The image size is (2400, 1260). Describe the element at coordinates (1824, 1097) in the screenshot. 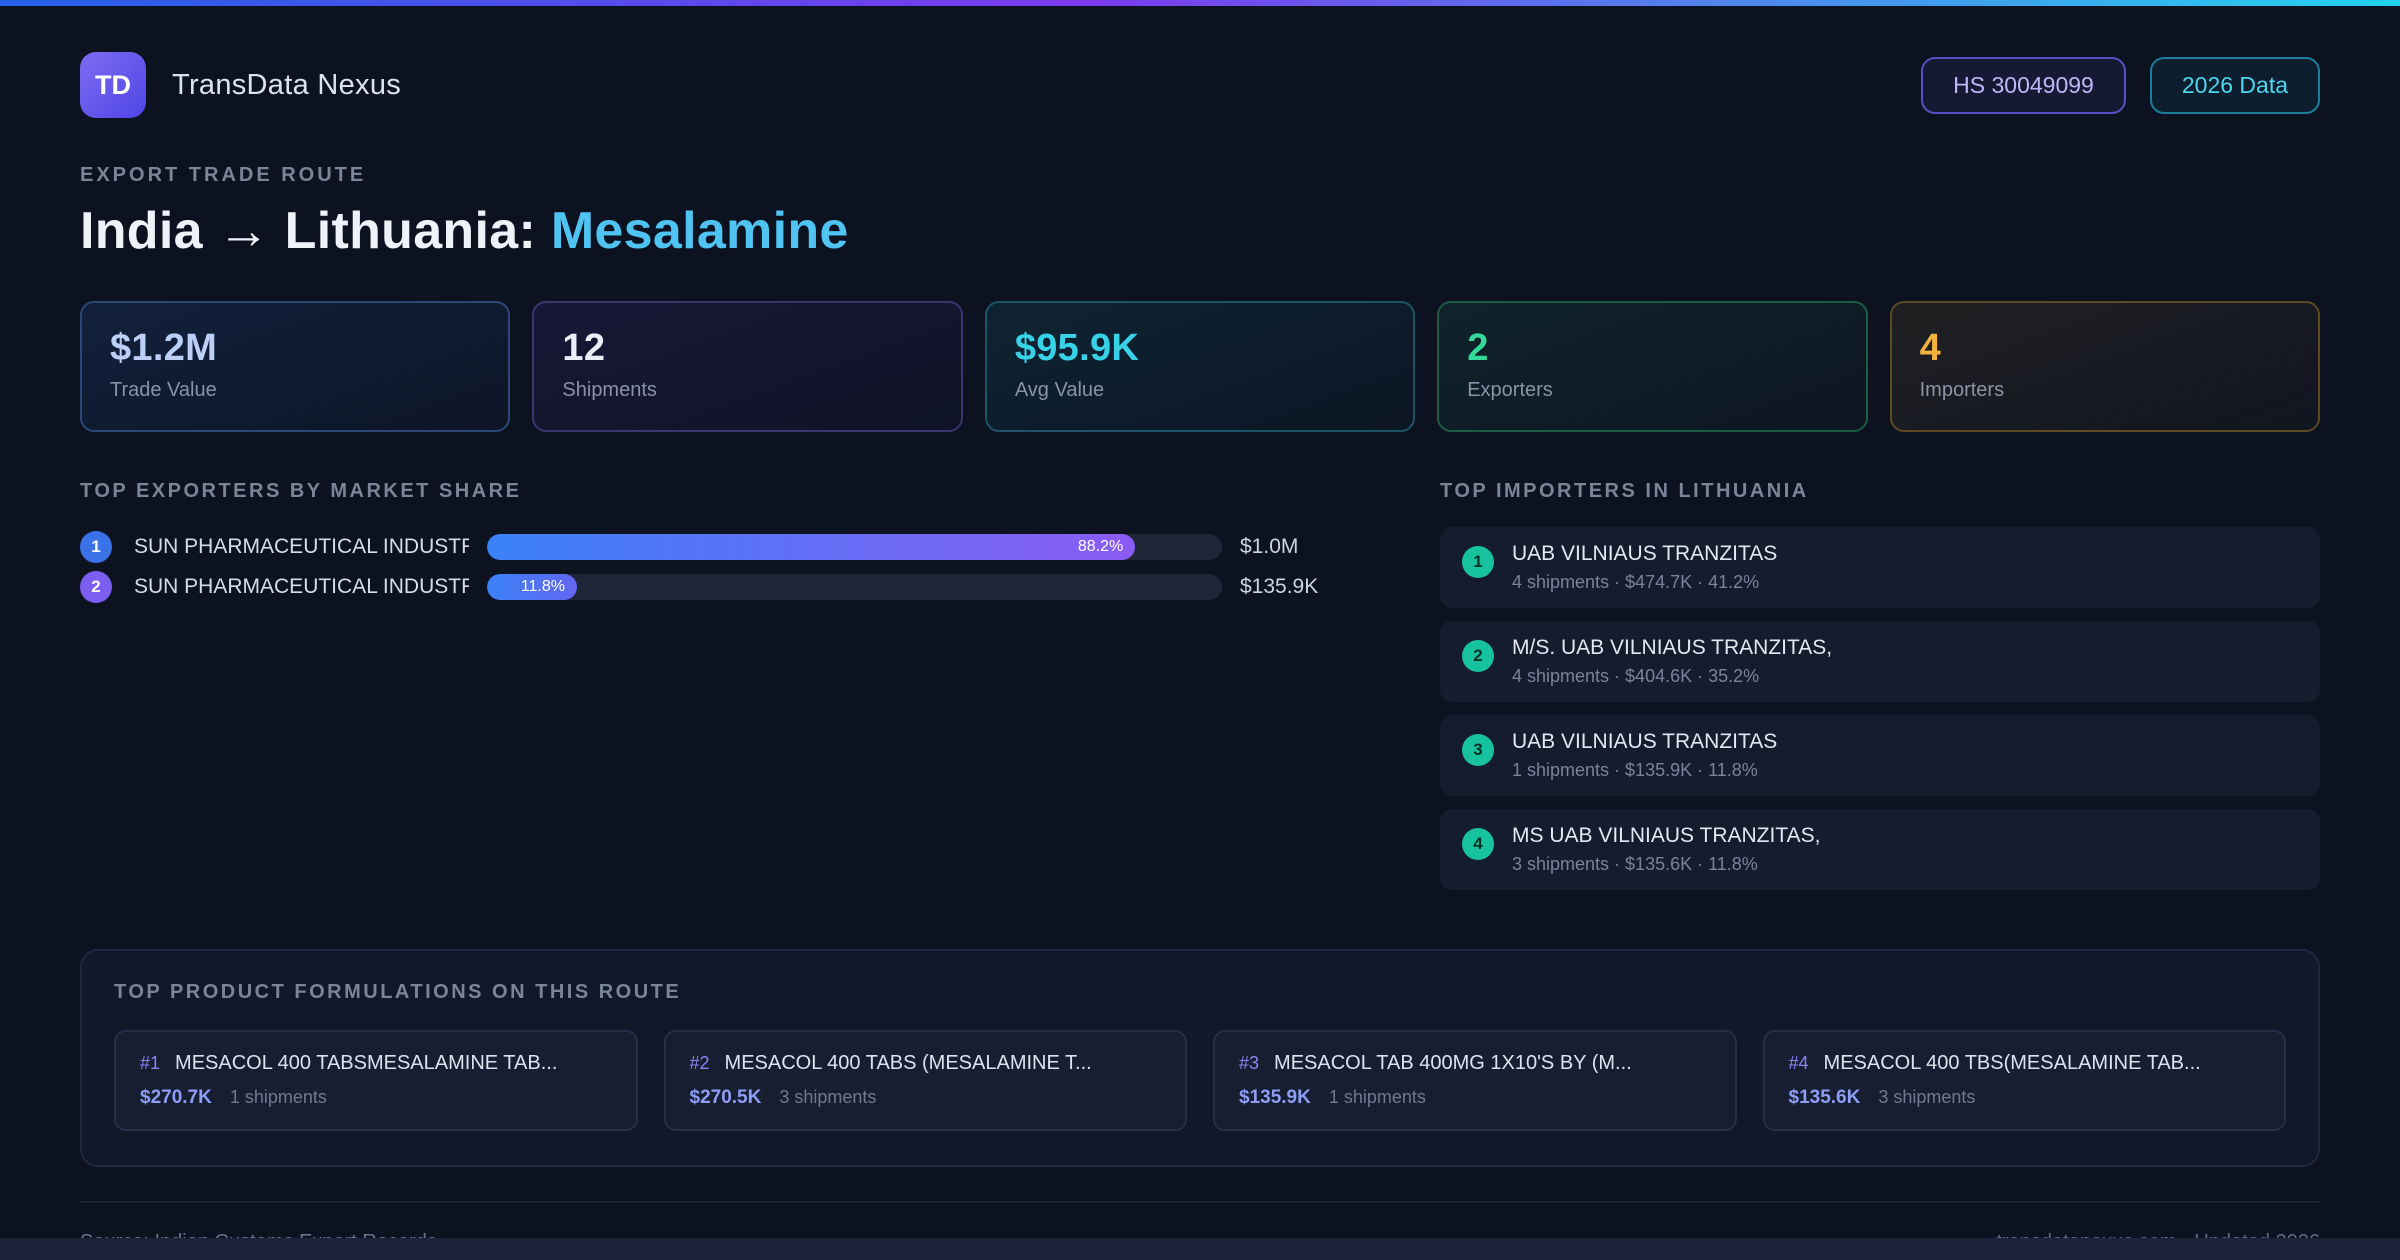

I see `product-value: $135.6K` at that location.